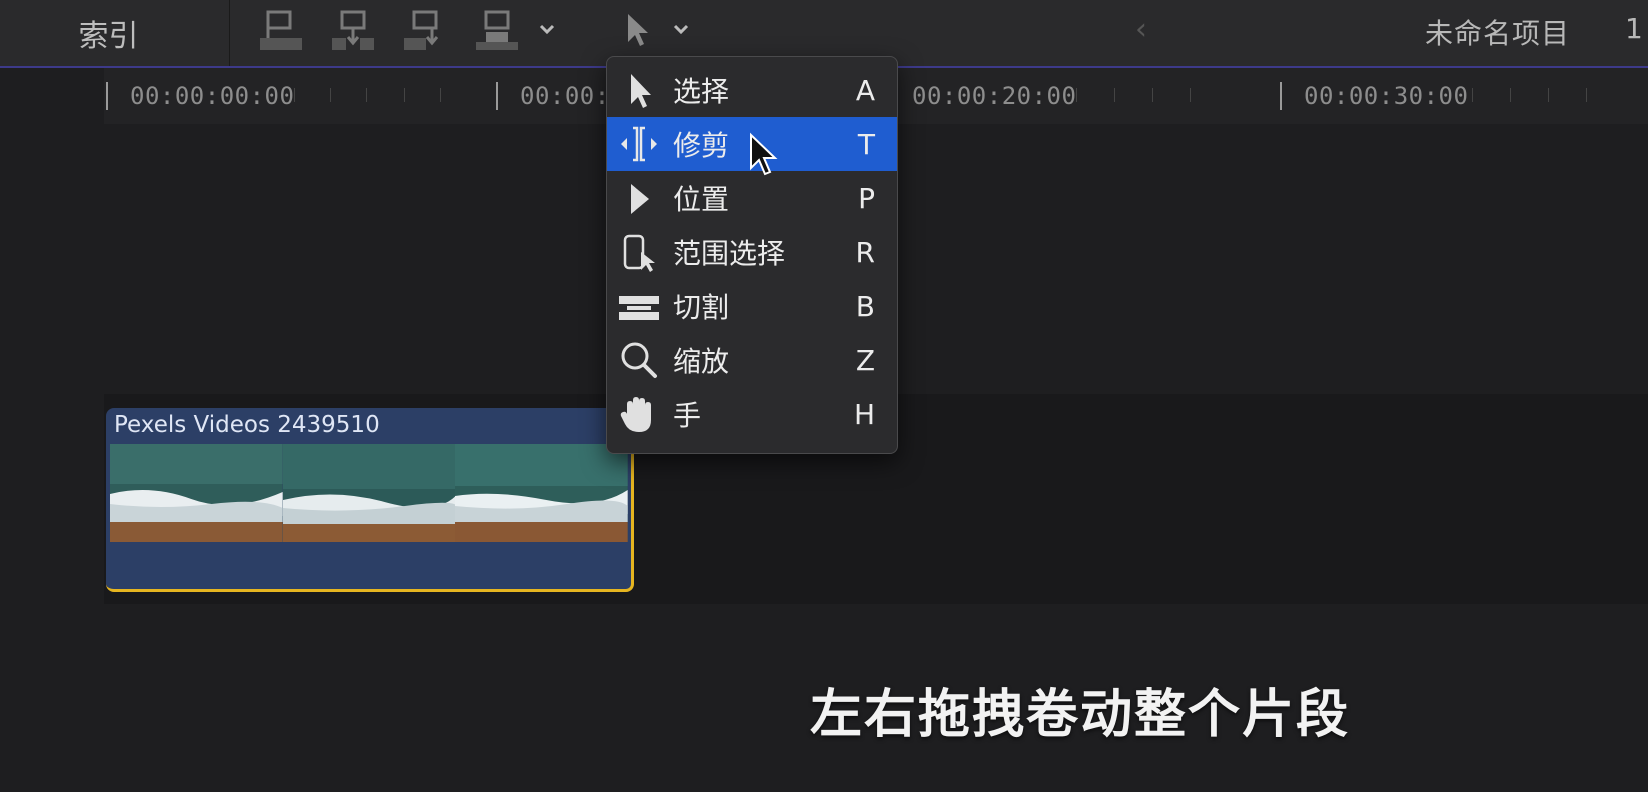 This screenshot has height=792, width=1648. What do you see at coordinates (639, 306) in the screenshot?
I see `blade-icon` at bounding box center [639, 306].